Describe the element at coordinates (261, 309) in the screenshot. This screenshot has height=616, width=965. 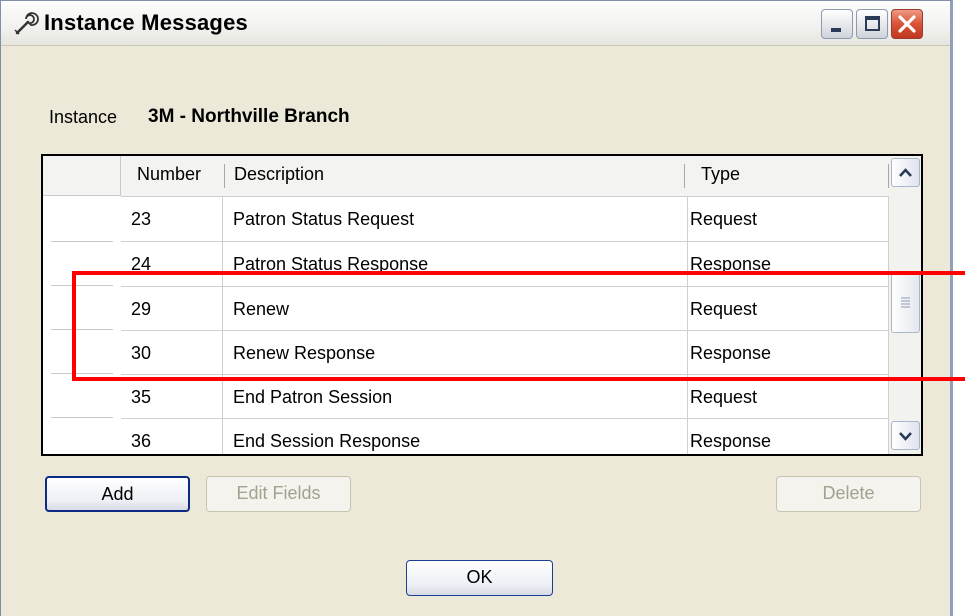
I see `cell-description: Renew` at that location.